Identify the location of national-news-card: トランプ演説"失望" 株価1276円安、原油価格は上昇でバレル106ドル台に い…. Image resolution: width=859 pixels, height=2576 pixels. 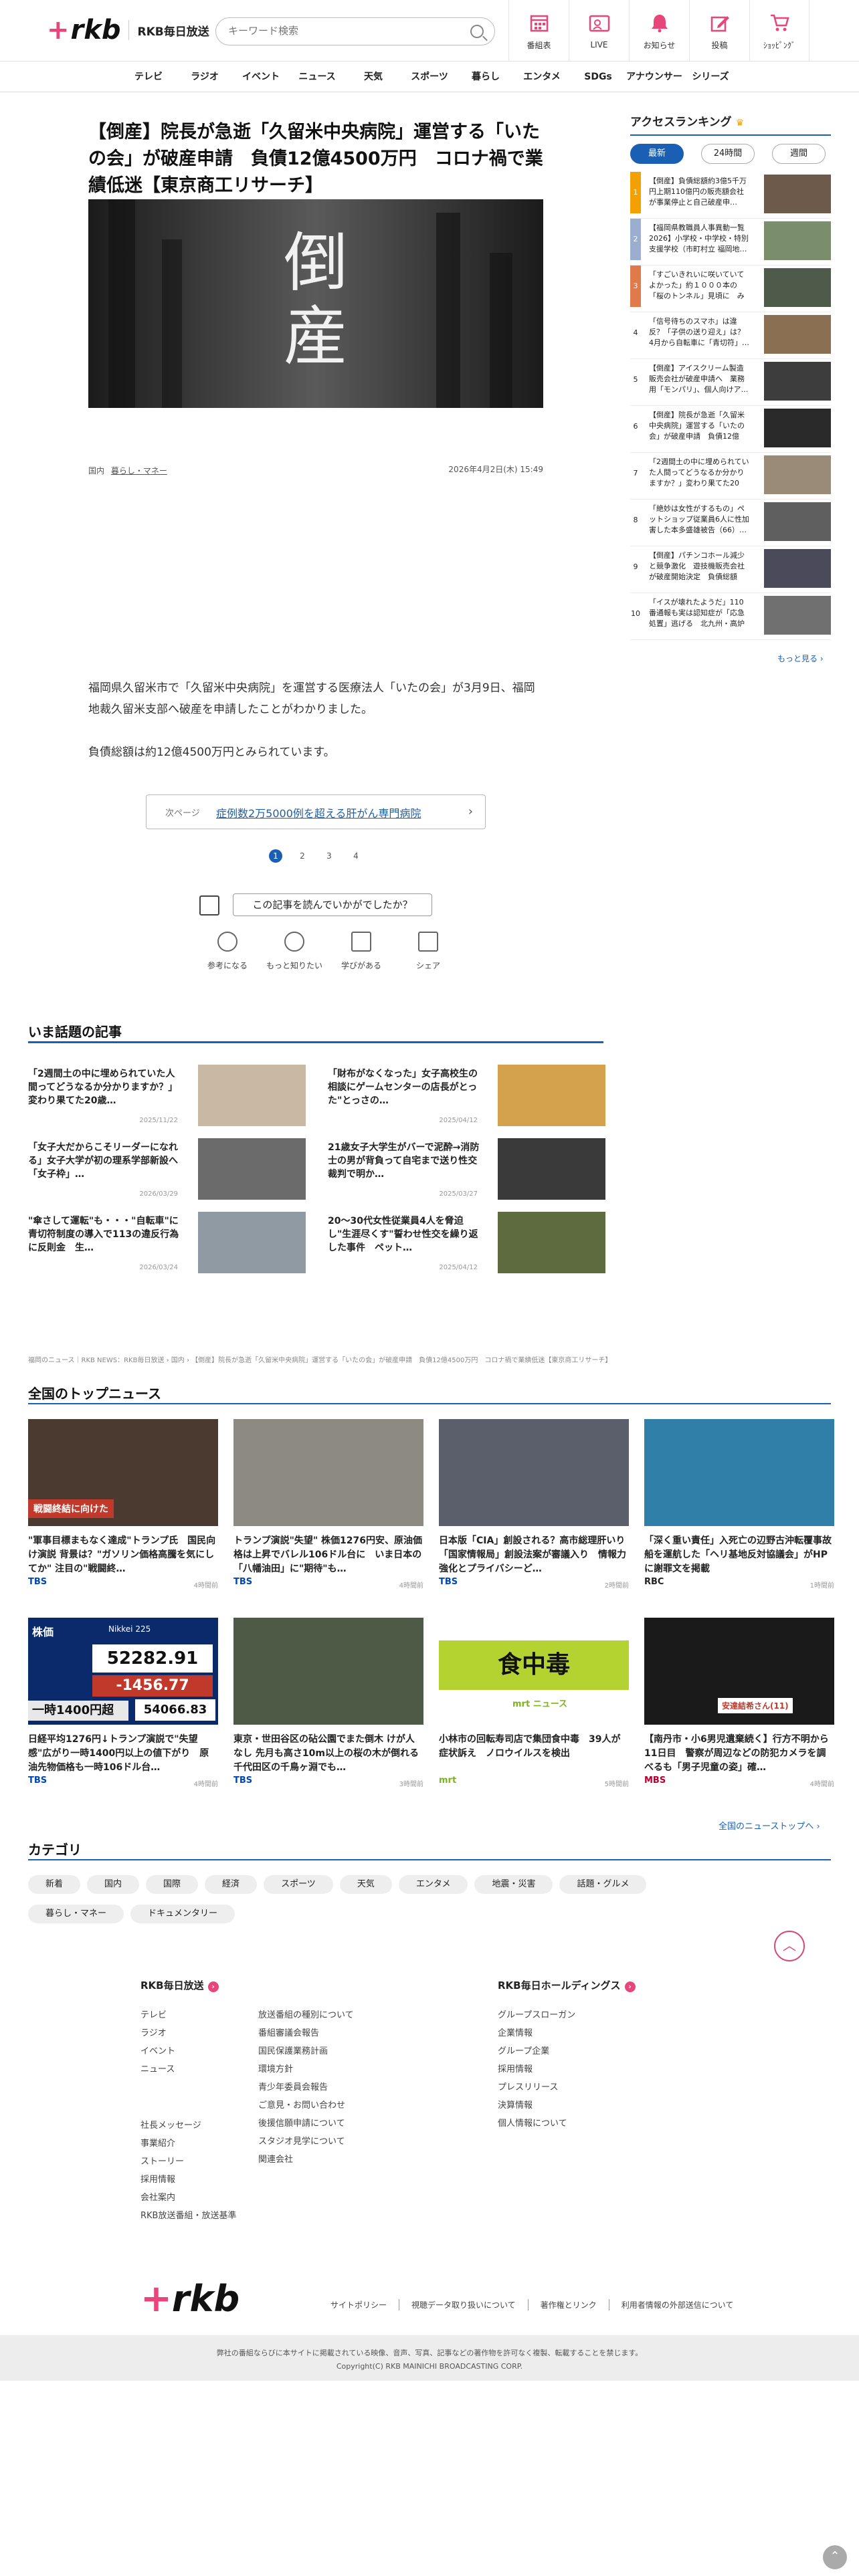
(328, 1519).